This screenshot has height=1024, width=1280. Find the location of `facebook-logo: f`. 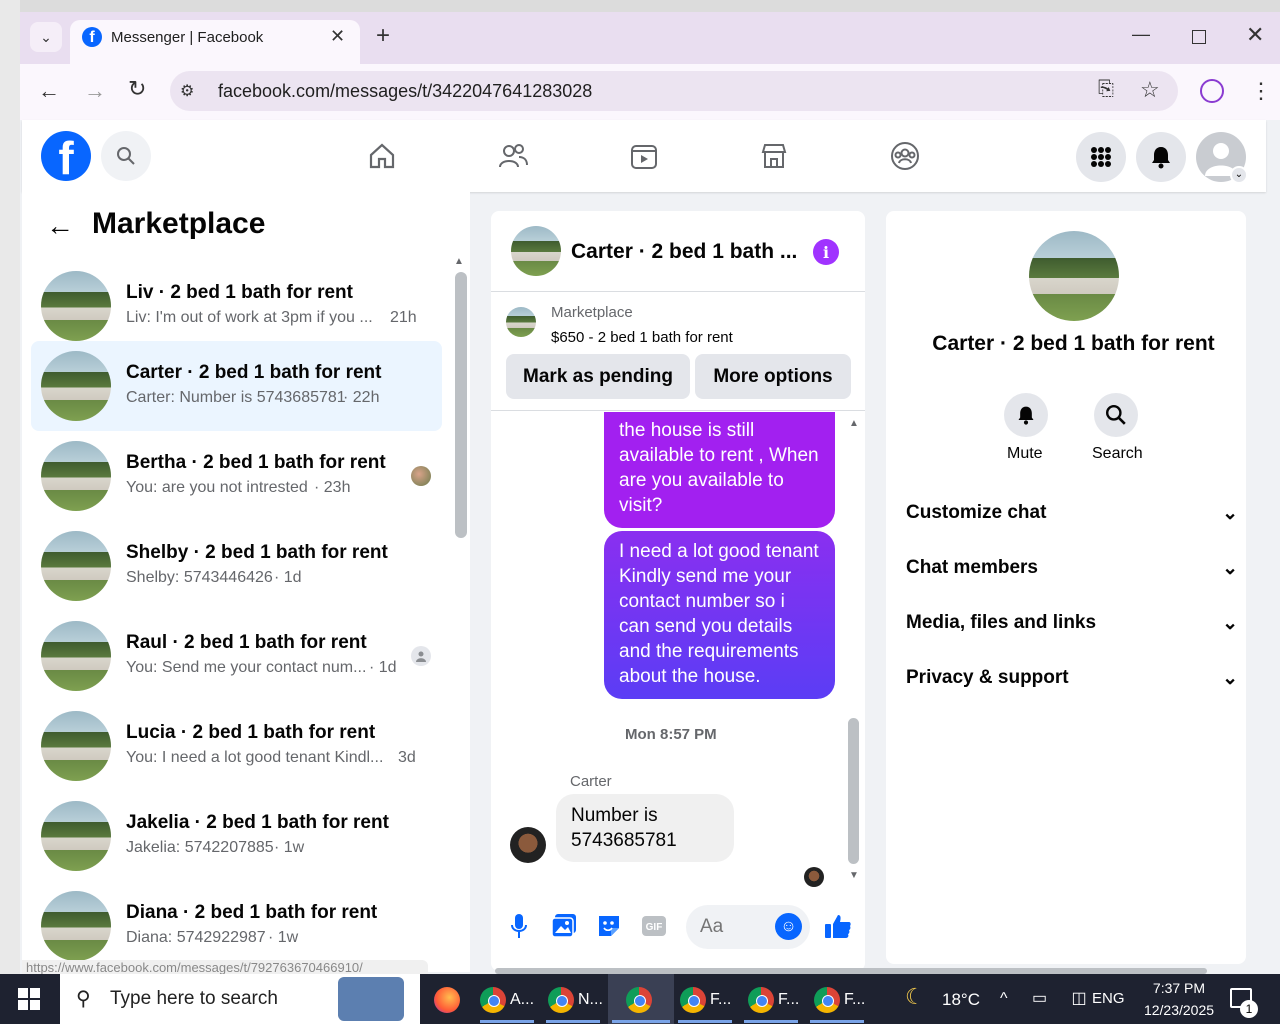

facebook-logo: f is located at coordinates (66, 156).